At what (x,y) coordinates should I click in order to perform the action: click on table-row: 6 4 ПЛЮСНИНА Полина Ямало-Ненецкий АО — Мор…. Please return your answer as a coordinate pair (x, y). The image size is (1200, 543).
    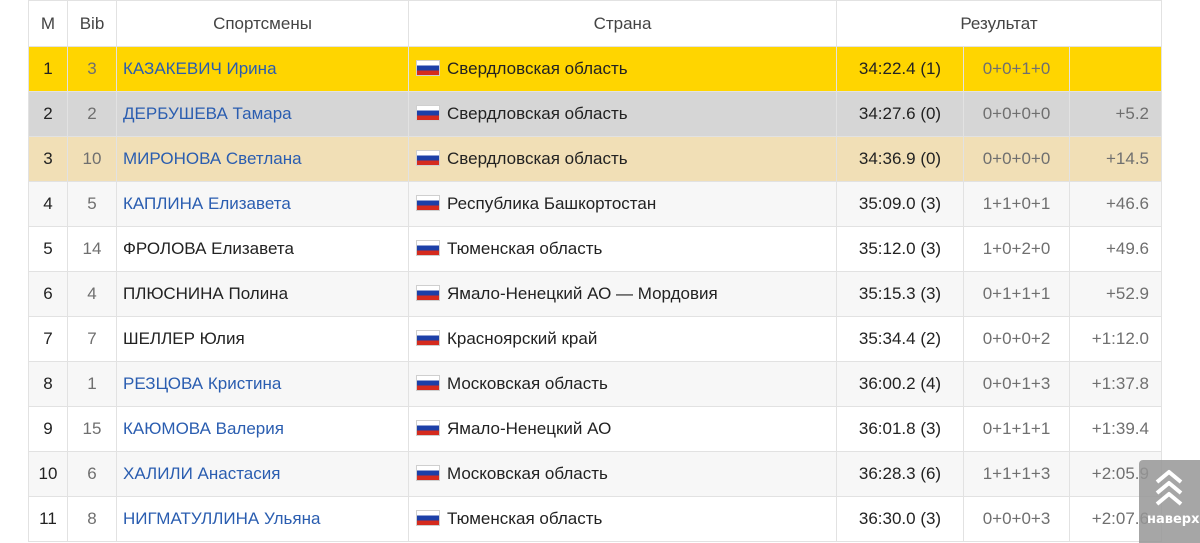
    Looking at the image, I should click on (595, 294).